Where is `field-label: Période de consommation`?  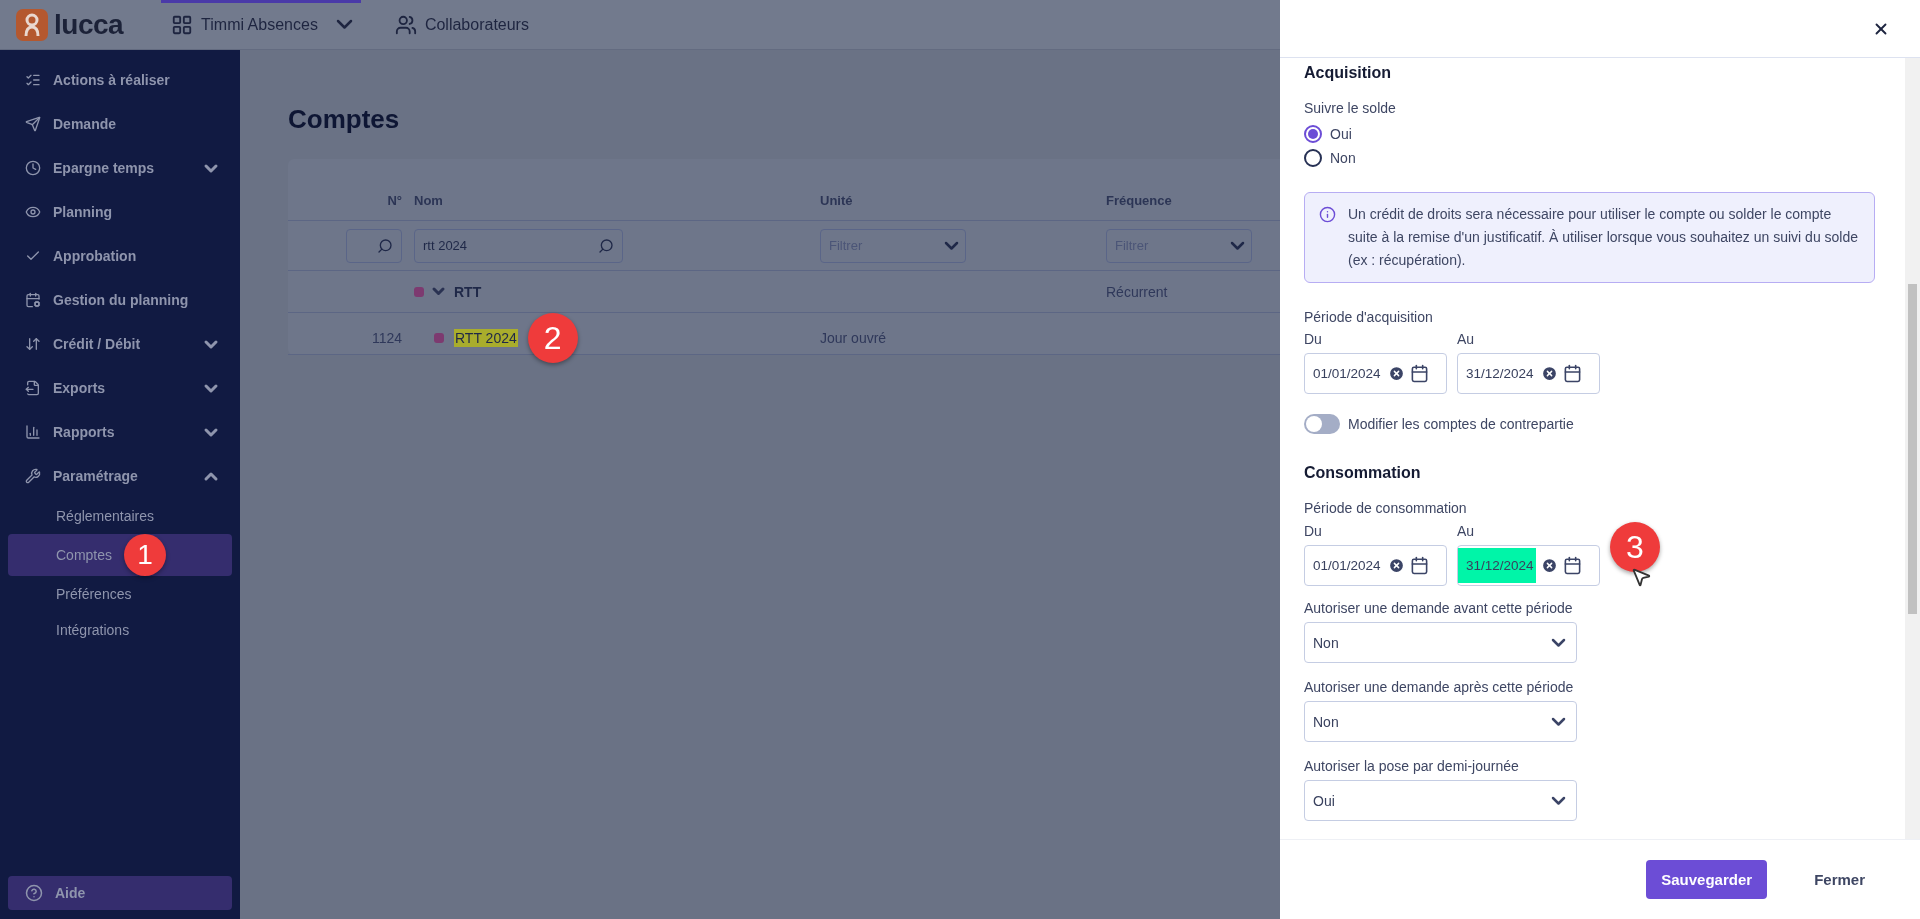 field-label: Période de consommation is located at coordinates (1386, 508).